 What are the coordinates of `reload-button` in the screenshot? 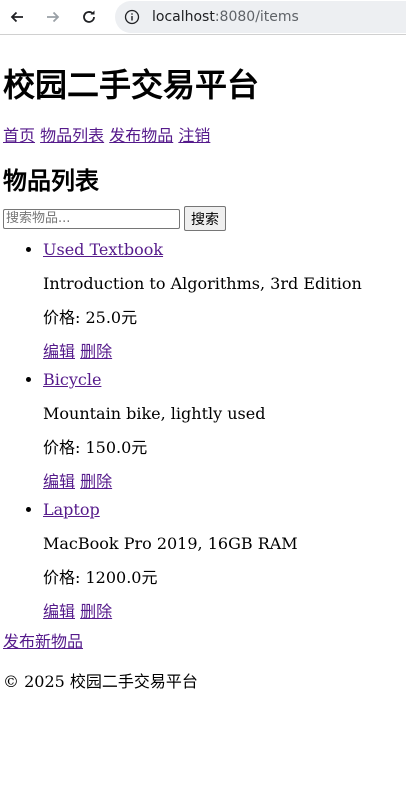 It's located at (89, 17).